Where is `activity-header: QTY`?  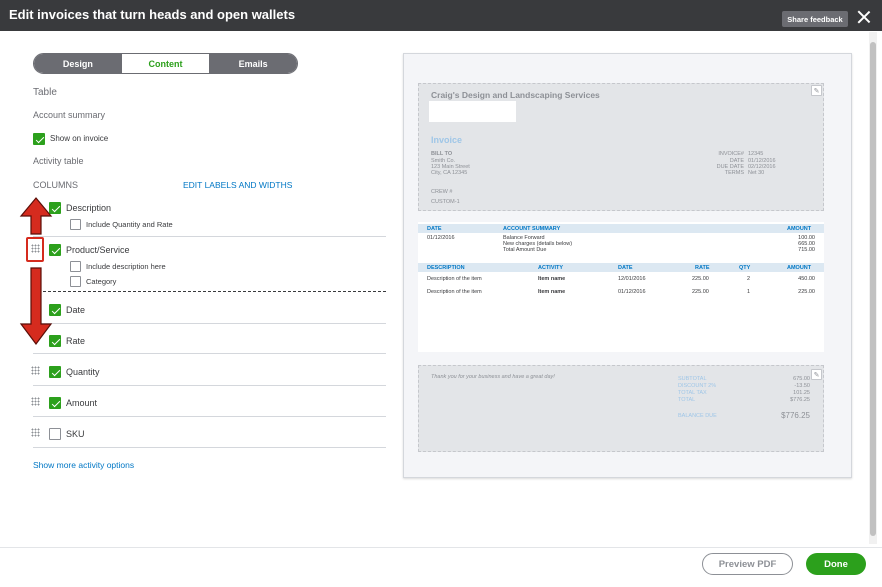 activity-header: QTY is located at coordinates (745, 268).